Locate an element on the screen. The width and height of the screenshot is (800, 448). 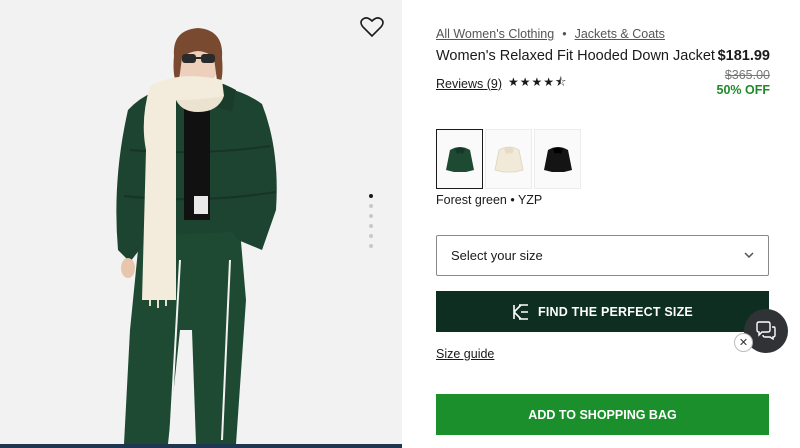
gallery-pagination is located at coordinates (372, 224).